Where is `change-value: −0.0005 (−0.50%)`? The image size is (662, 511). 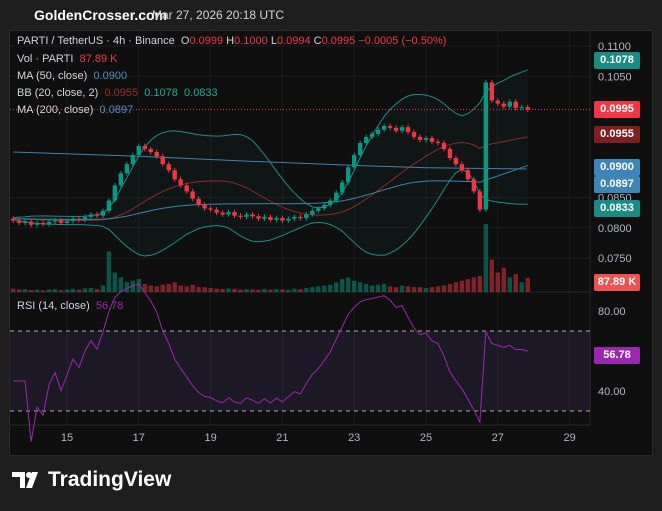 change-value: −0.0005 (−0.50%) is located at coordinates (402, 41).